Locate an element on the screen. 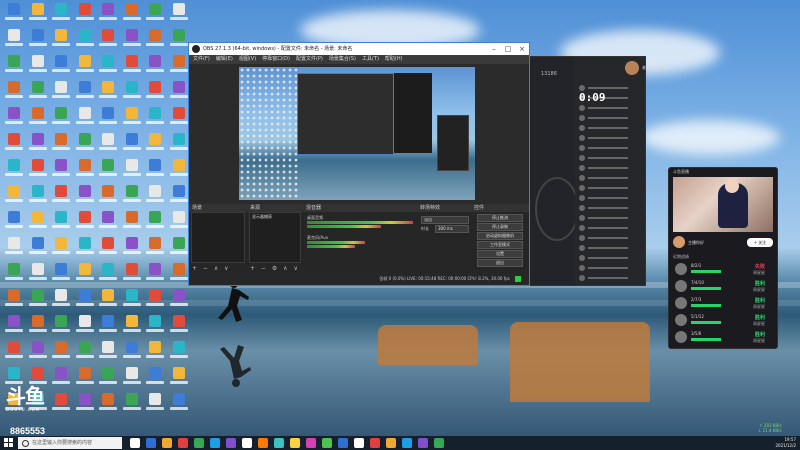 This screenshot has width=800, height=450. settings-button: 设置 is located at coordinates (500, 254).